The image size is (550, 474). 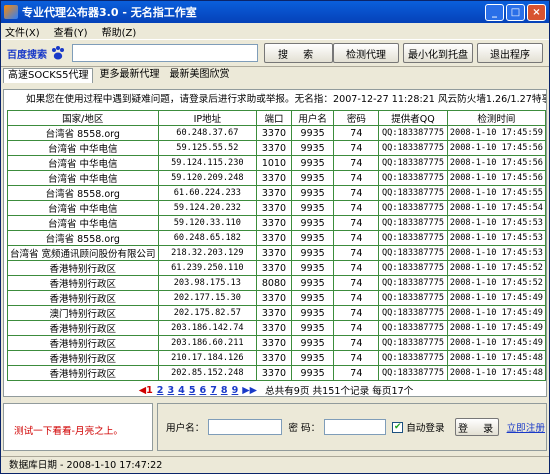 I want to click on page-link-2: 2, so click(x=160, y=390).